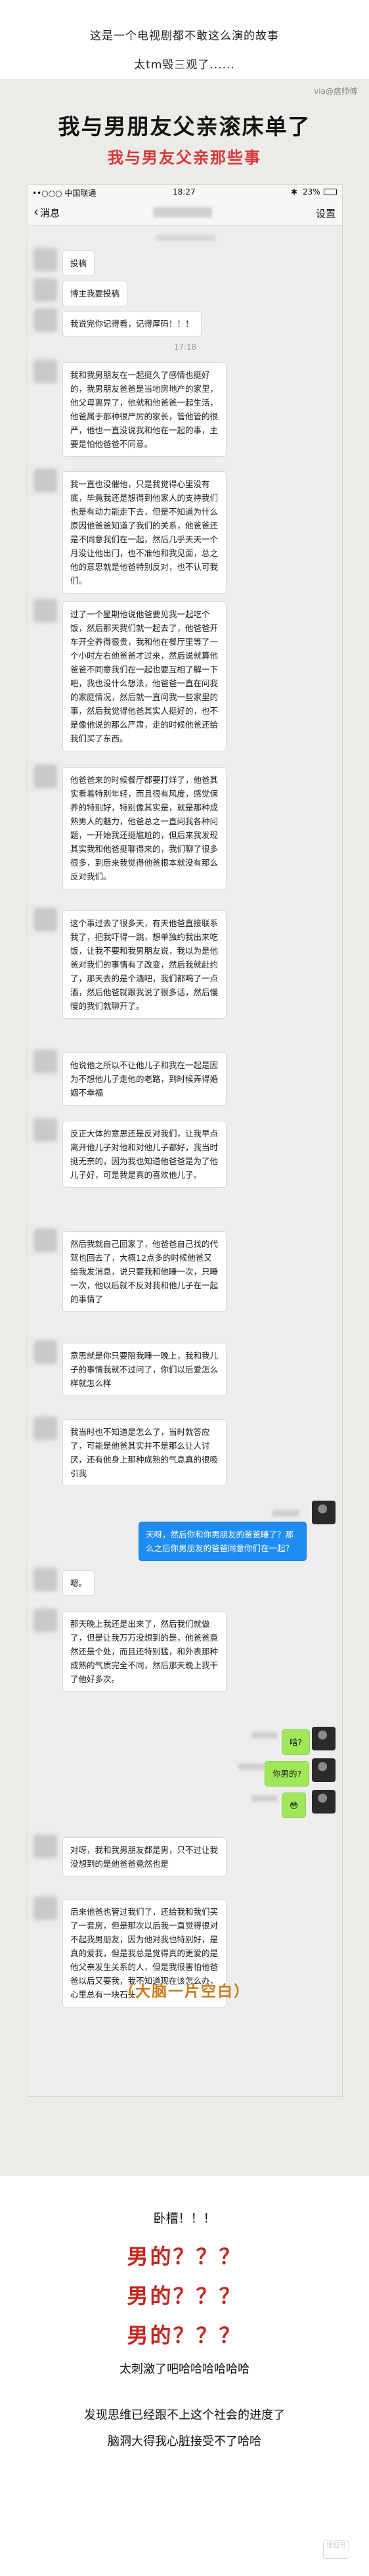 The image size is (369, 2576). What do you see at coordinates (79, 1583) in the screenshot?
I see `message-bubble: 嗯。` at bounding box center [79, 1583].